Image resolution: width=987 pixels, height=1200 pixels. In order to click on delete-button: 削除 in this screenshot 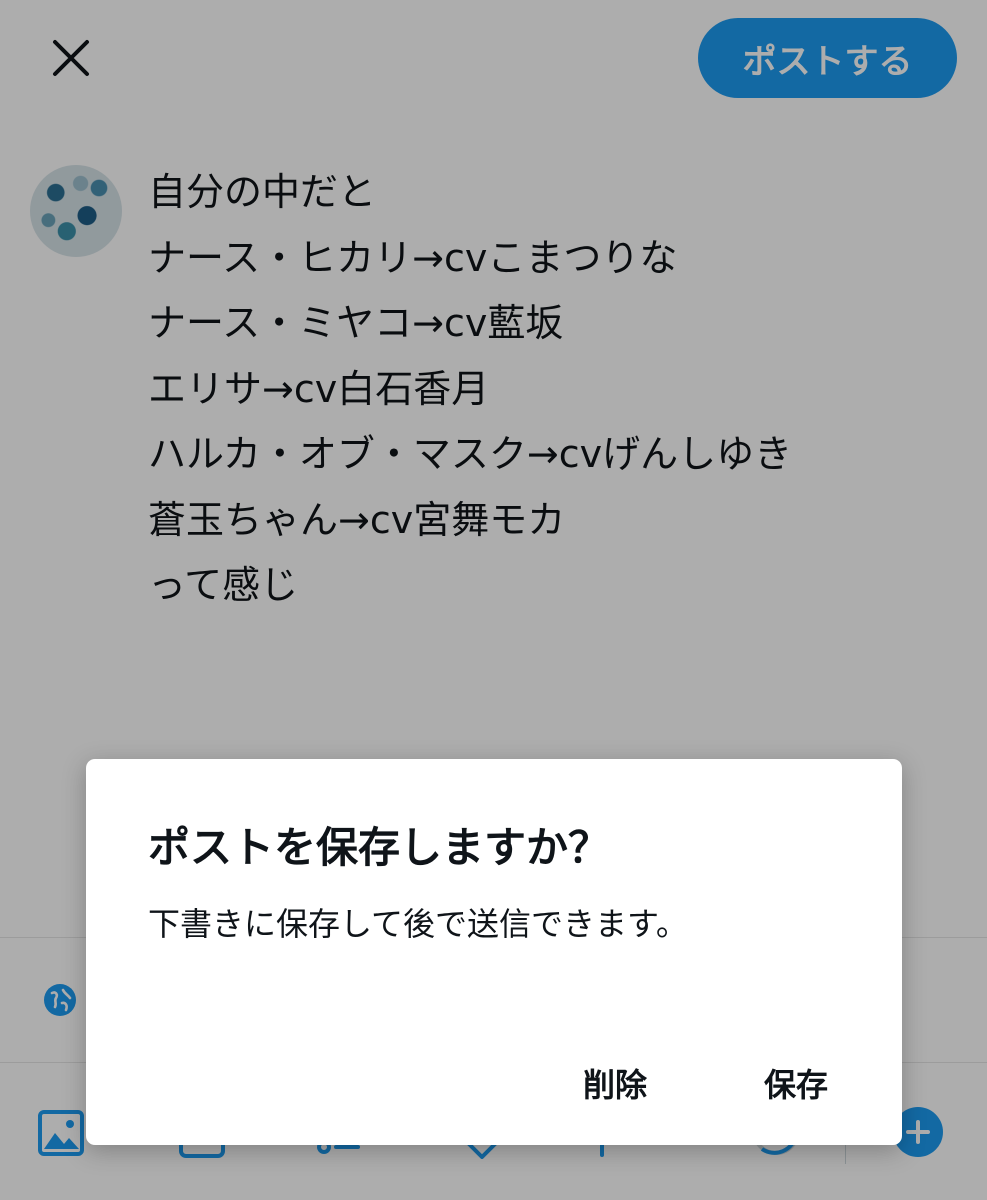, I will do `click(615, 1083)`.